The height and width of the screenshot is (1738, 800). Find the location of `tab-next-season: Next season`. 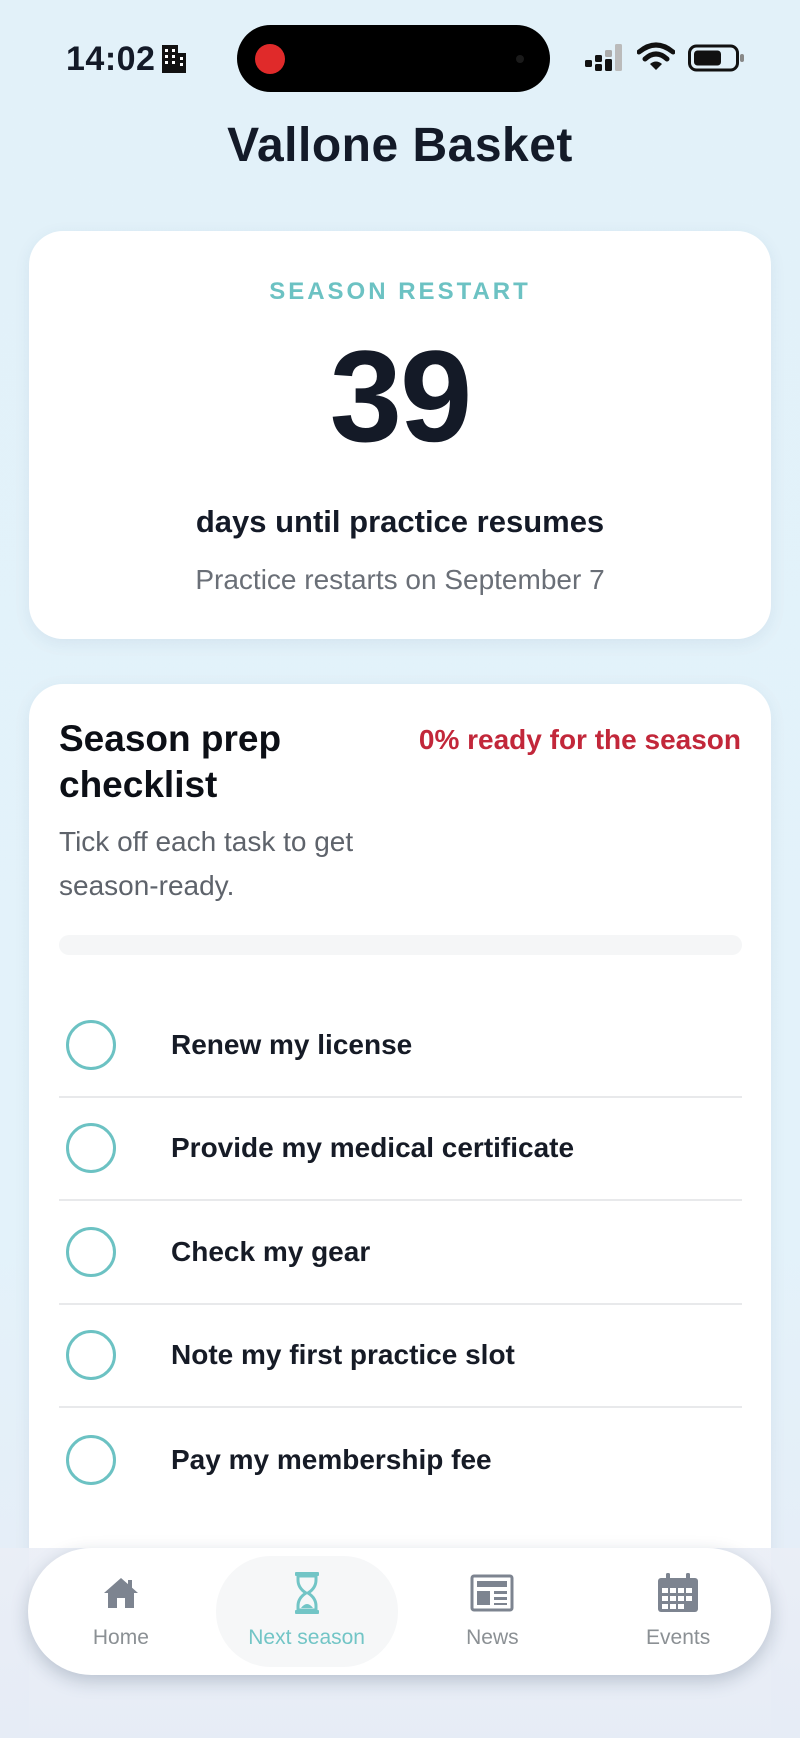

tab-next-season: Next season is located at coordinates (307, 1611).